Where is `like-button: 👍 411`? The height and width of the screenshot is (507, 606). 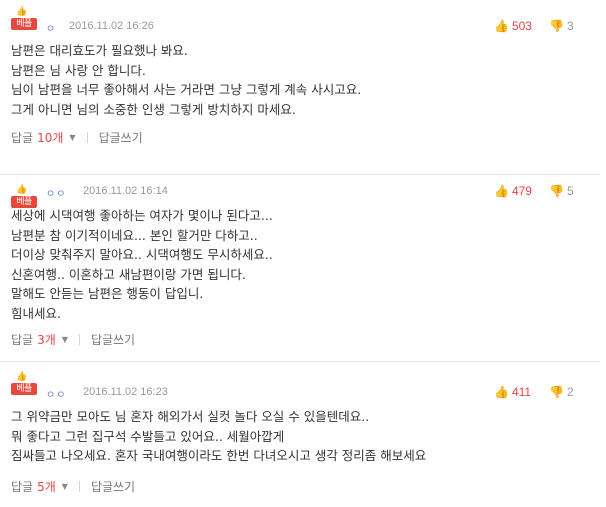 like-button: 👍 411 is located at coordinates (512, 392).